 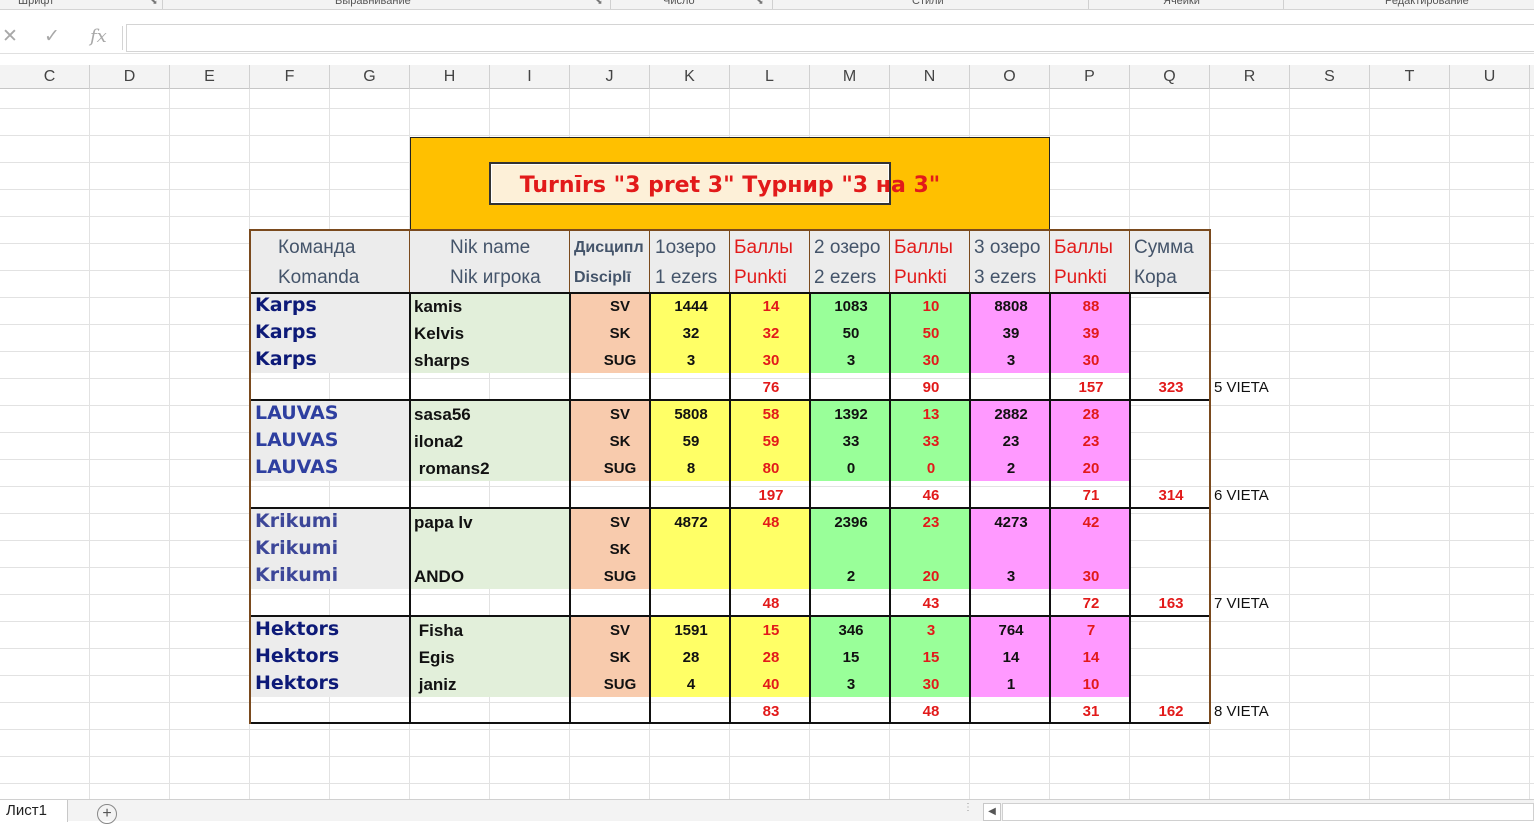 I want to click on team-name: Hektors, so click(x=297, y=629).